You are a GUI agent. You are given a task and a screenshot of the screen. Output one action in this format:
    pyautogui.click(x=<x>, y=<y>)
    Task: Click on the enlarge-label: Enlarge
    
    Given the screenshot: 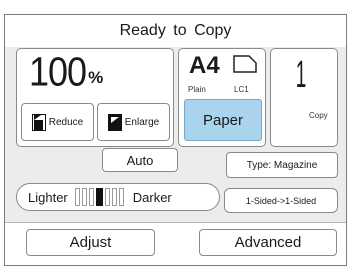 What is the action you would take?
    pyautogui.click(x=142, y=122)
    